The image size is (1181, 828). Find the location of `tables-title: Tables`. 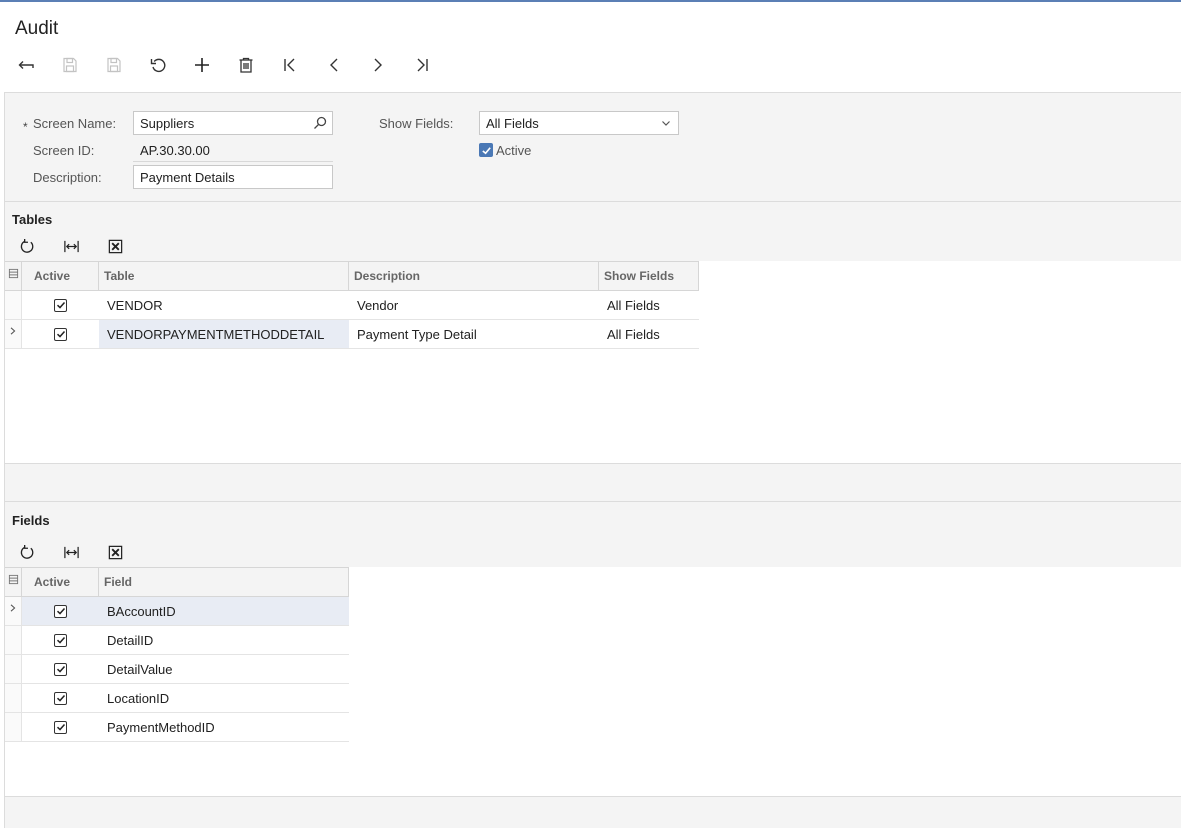

tables-title: Tables is located at coordinates (32, 219).